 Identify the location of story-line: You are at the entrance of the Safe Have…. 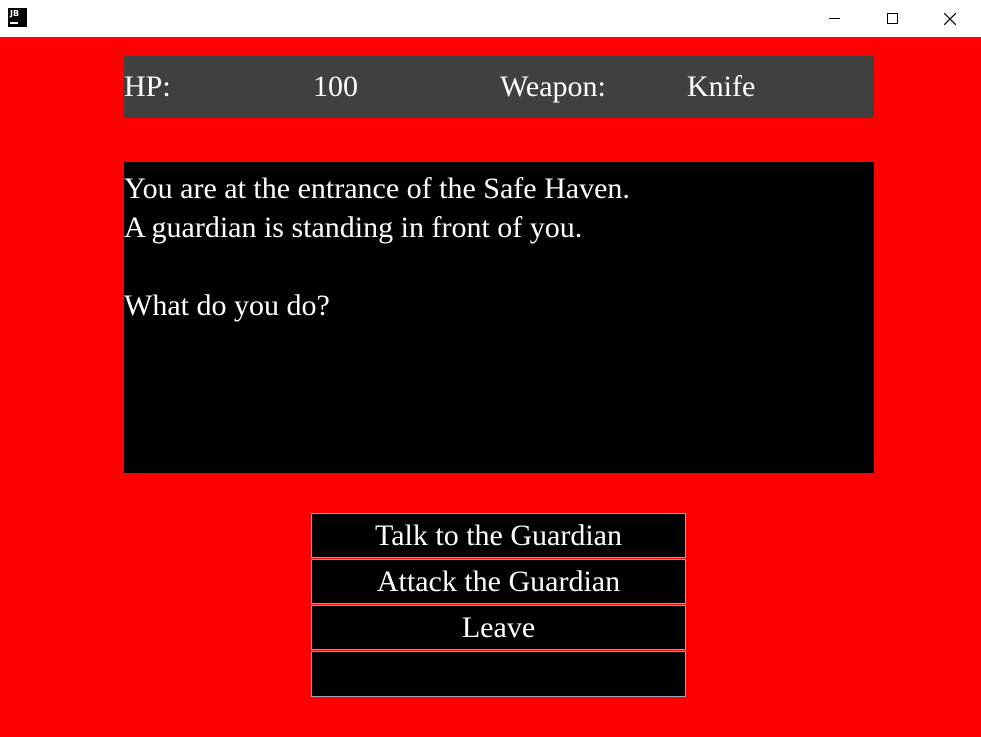
(377, 188).